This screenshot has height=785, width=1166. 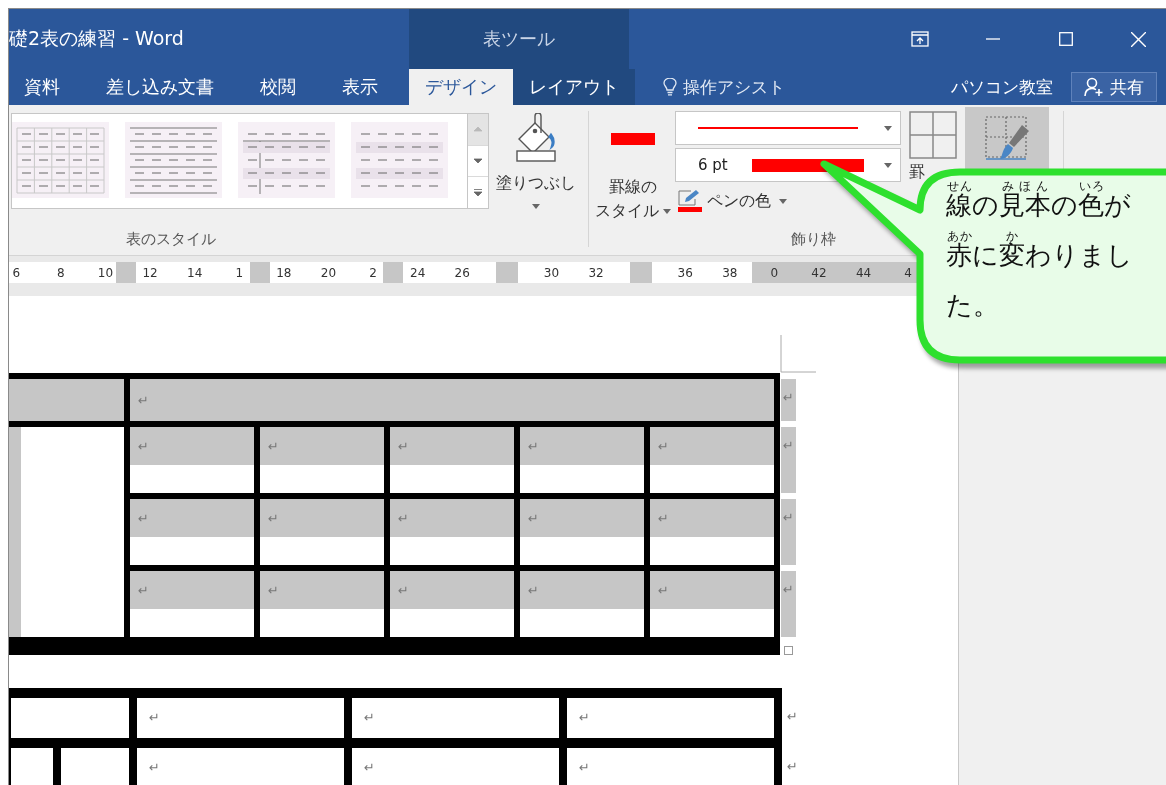 What do you see at coordinates (788, 165) in the screenshot?
I see `line-weight-dropdown: 6 pt` at bounding box center [788, 165].